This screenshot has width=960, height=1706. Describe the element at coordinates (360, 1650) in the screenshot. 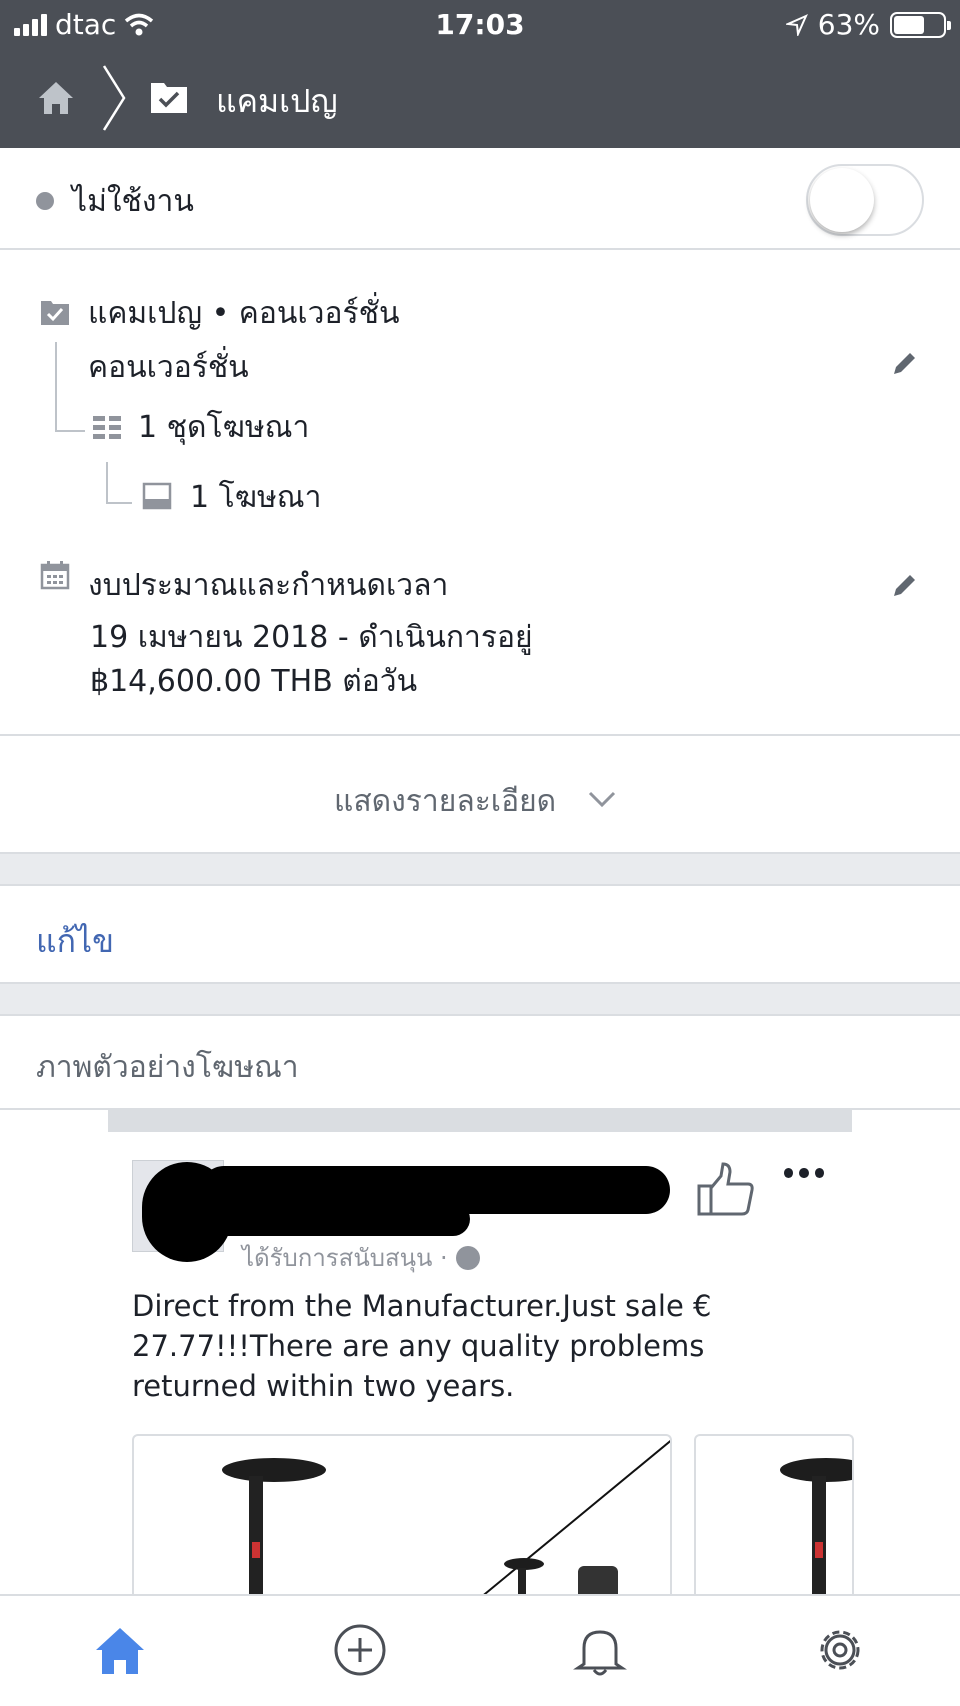

I see `add-circle-icon` at that location.